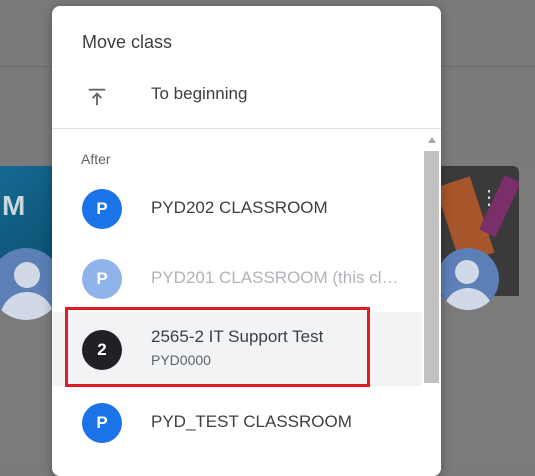 This screenshot has height=476, width=535. I want to click on scrollbar, so click(432, 302).